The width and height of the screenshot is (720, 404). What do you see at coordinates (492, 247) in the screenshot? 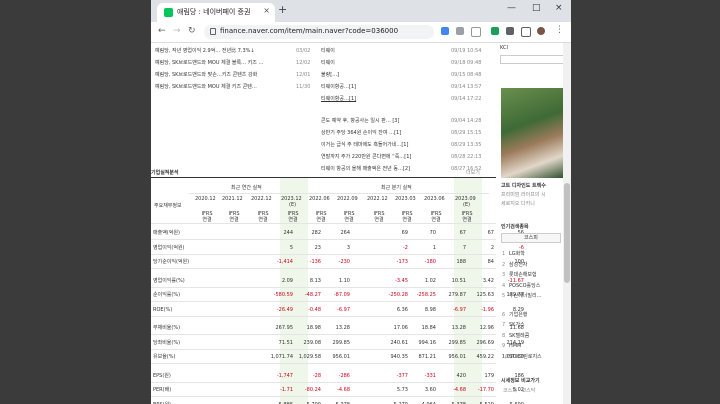
I see `table-cell: 2` at bounding box center [492, 247].